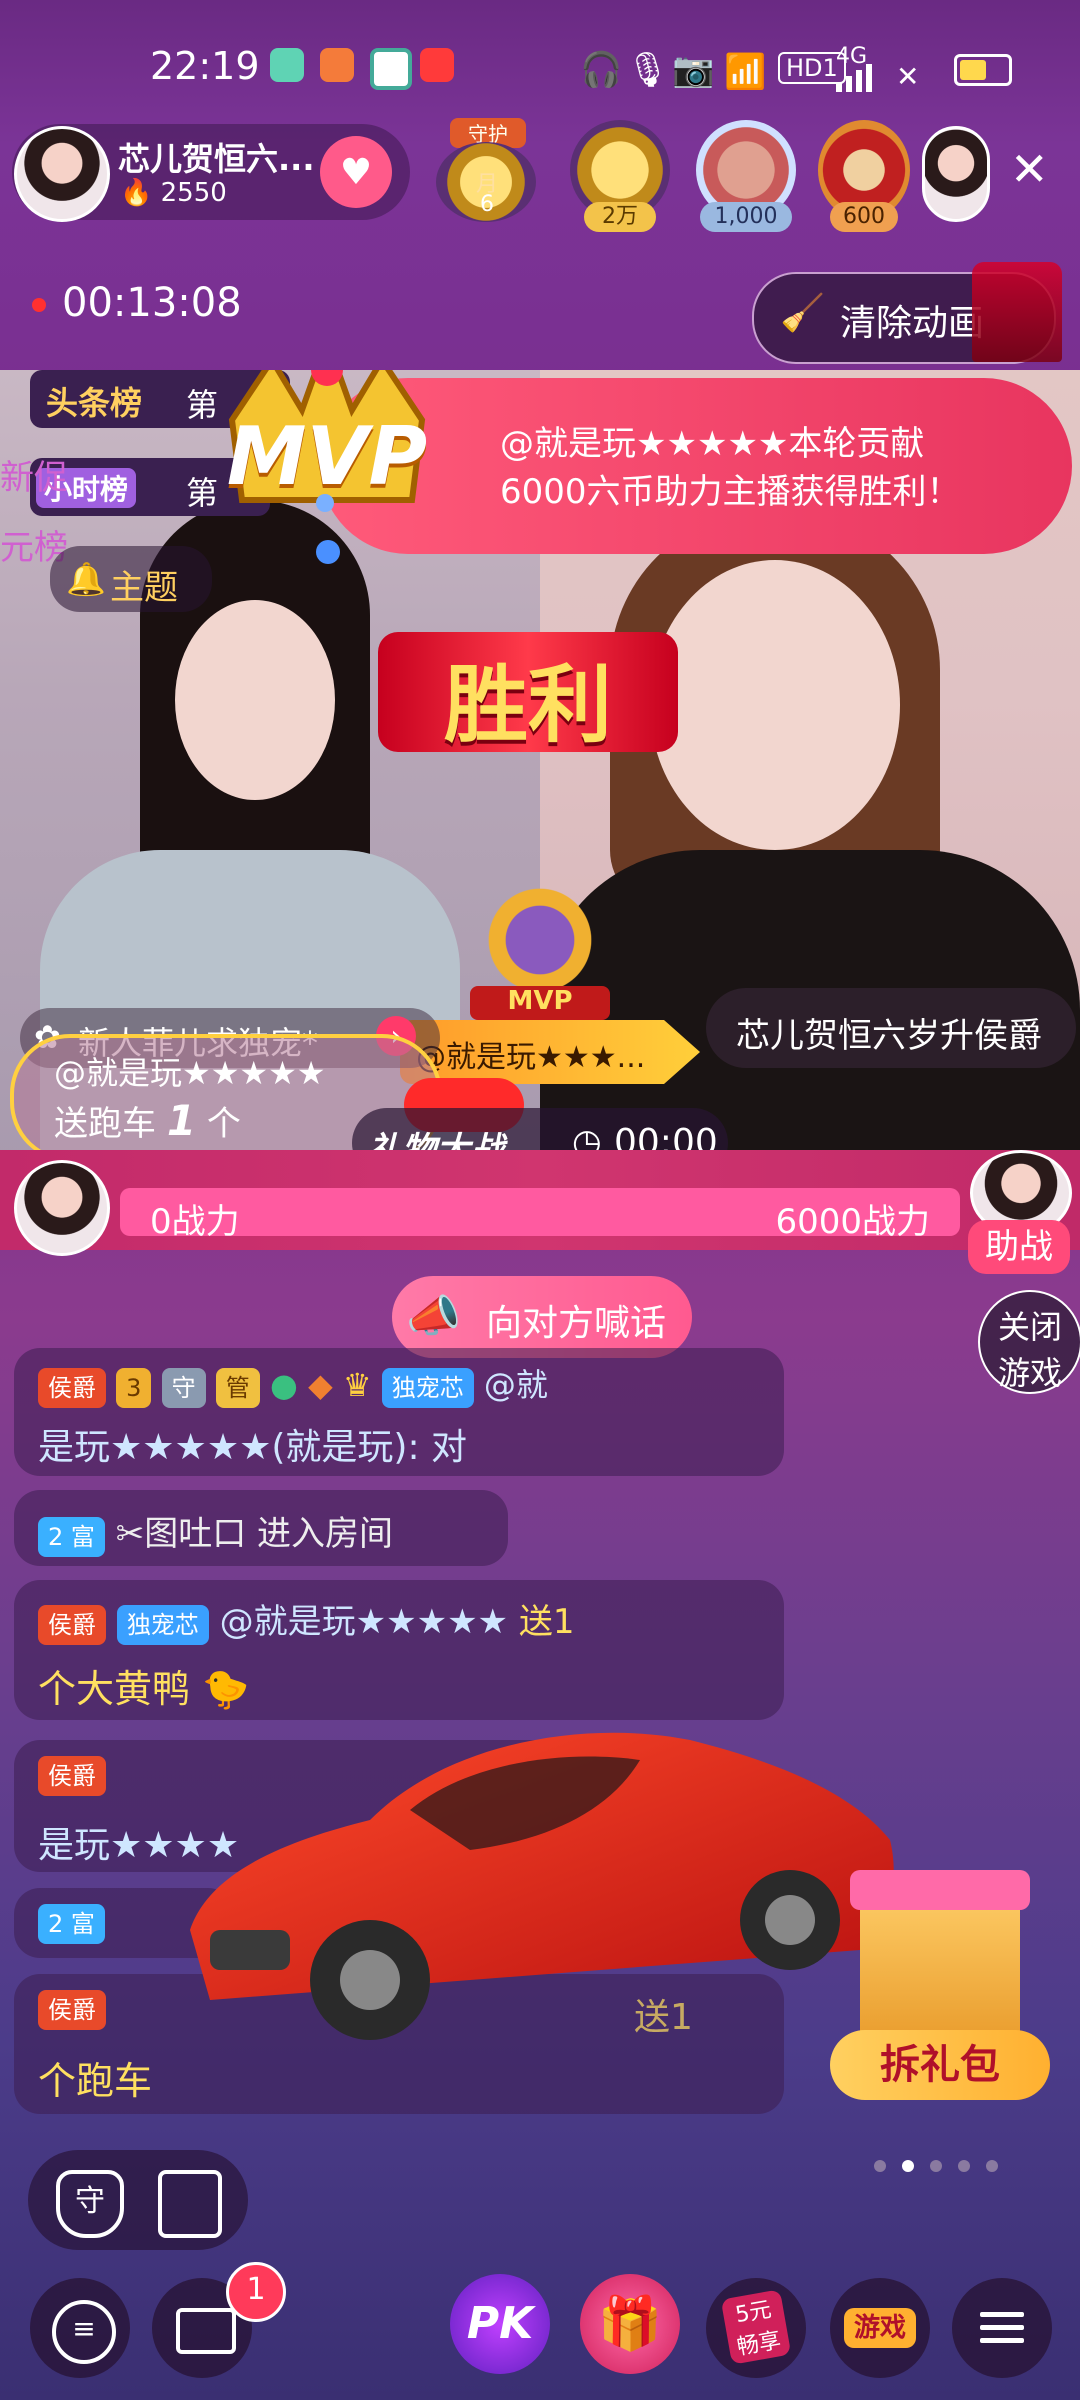  What do you see at coordinates (136, 193) in the screenshot?
I see `fire-icon: 🔥` at bounding box center [136, 193].